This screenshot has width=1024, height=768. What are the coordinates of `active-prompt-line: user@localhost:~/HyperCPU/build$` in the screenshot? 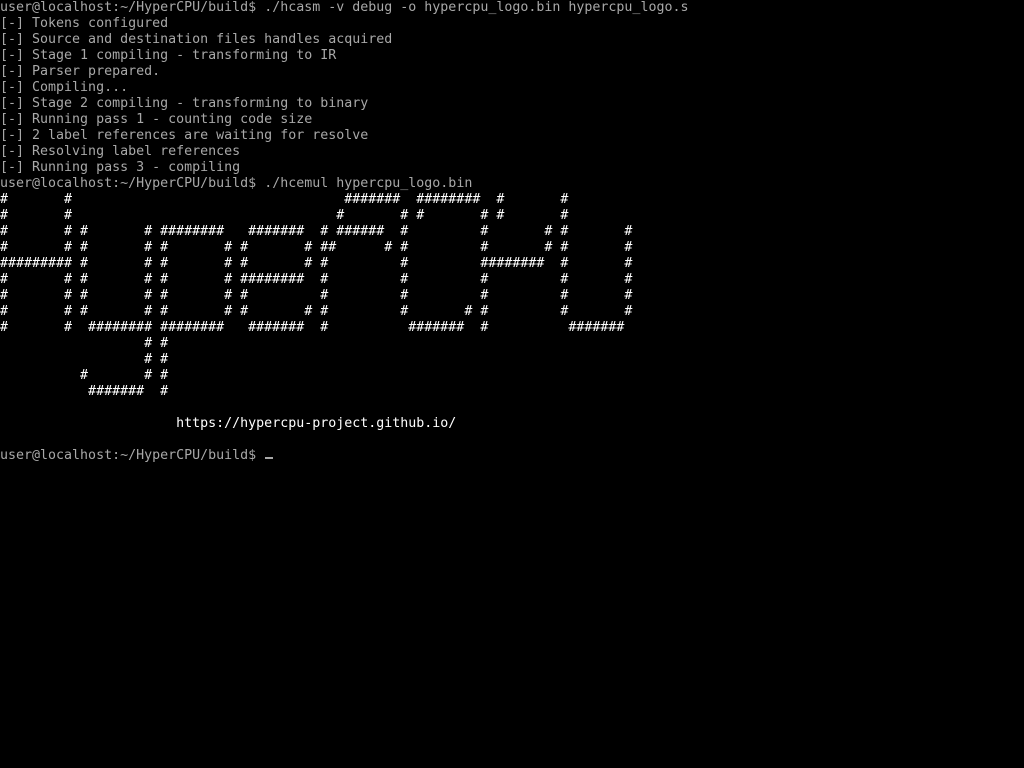 It's located at (512, 456).